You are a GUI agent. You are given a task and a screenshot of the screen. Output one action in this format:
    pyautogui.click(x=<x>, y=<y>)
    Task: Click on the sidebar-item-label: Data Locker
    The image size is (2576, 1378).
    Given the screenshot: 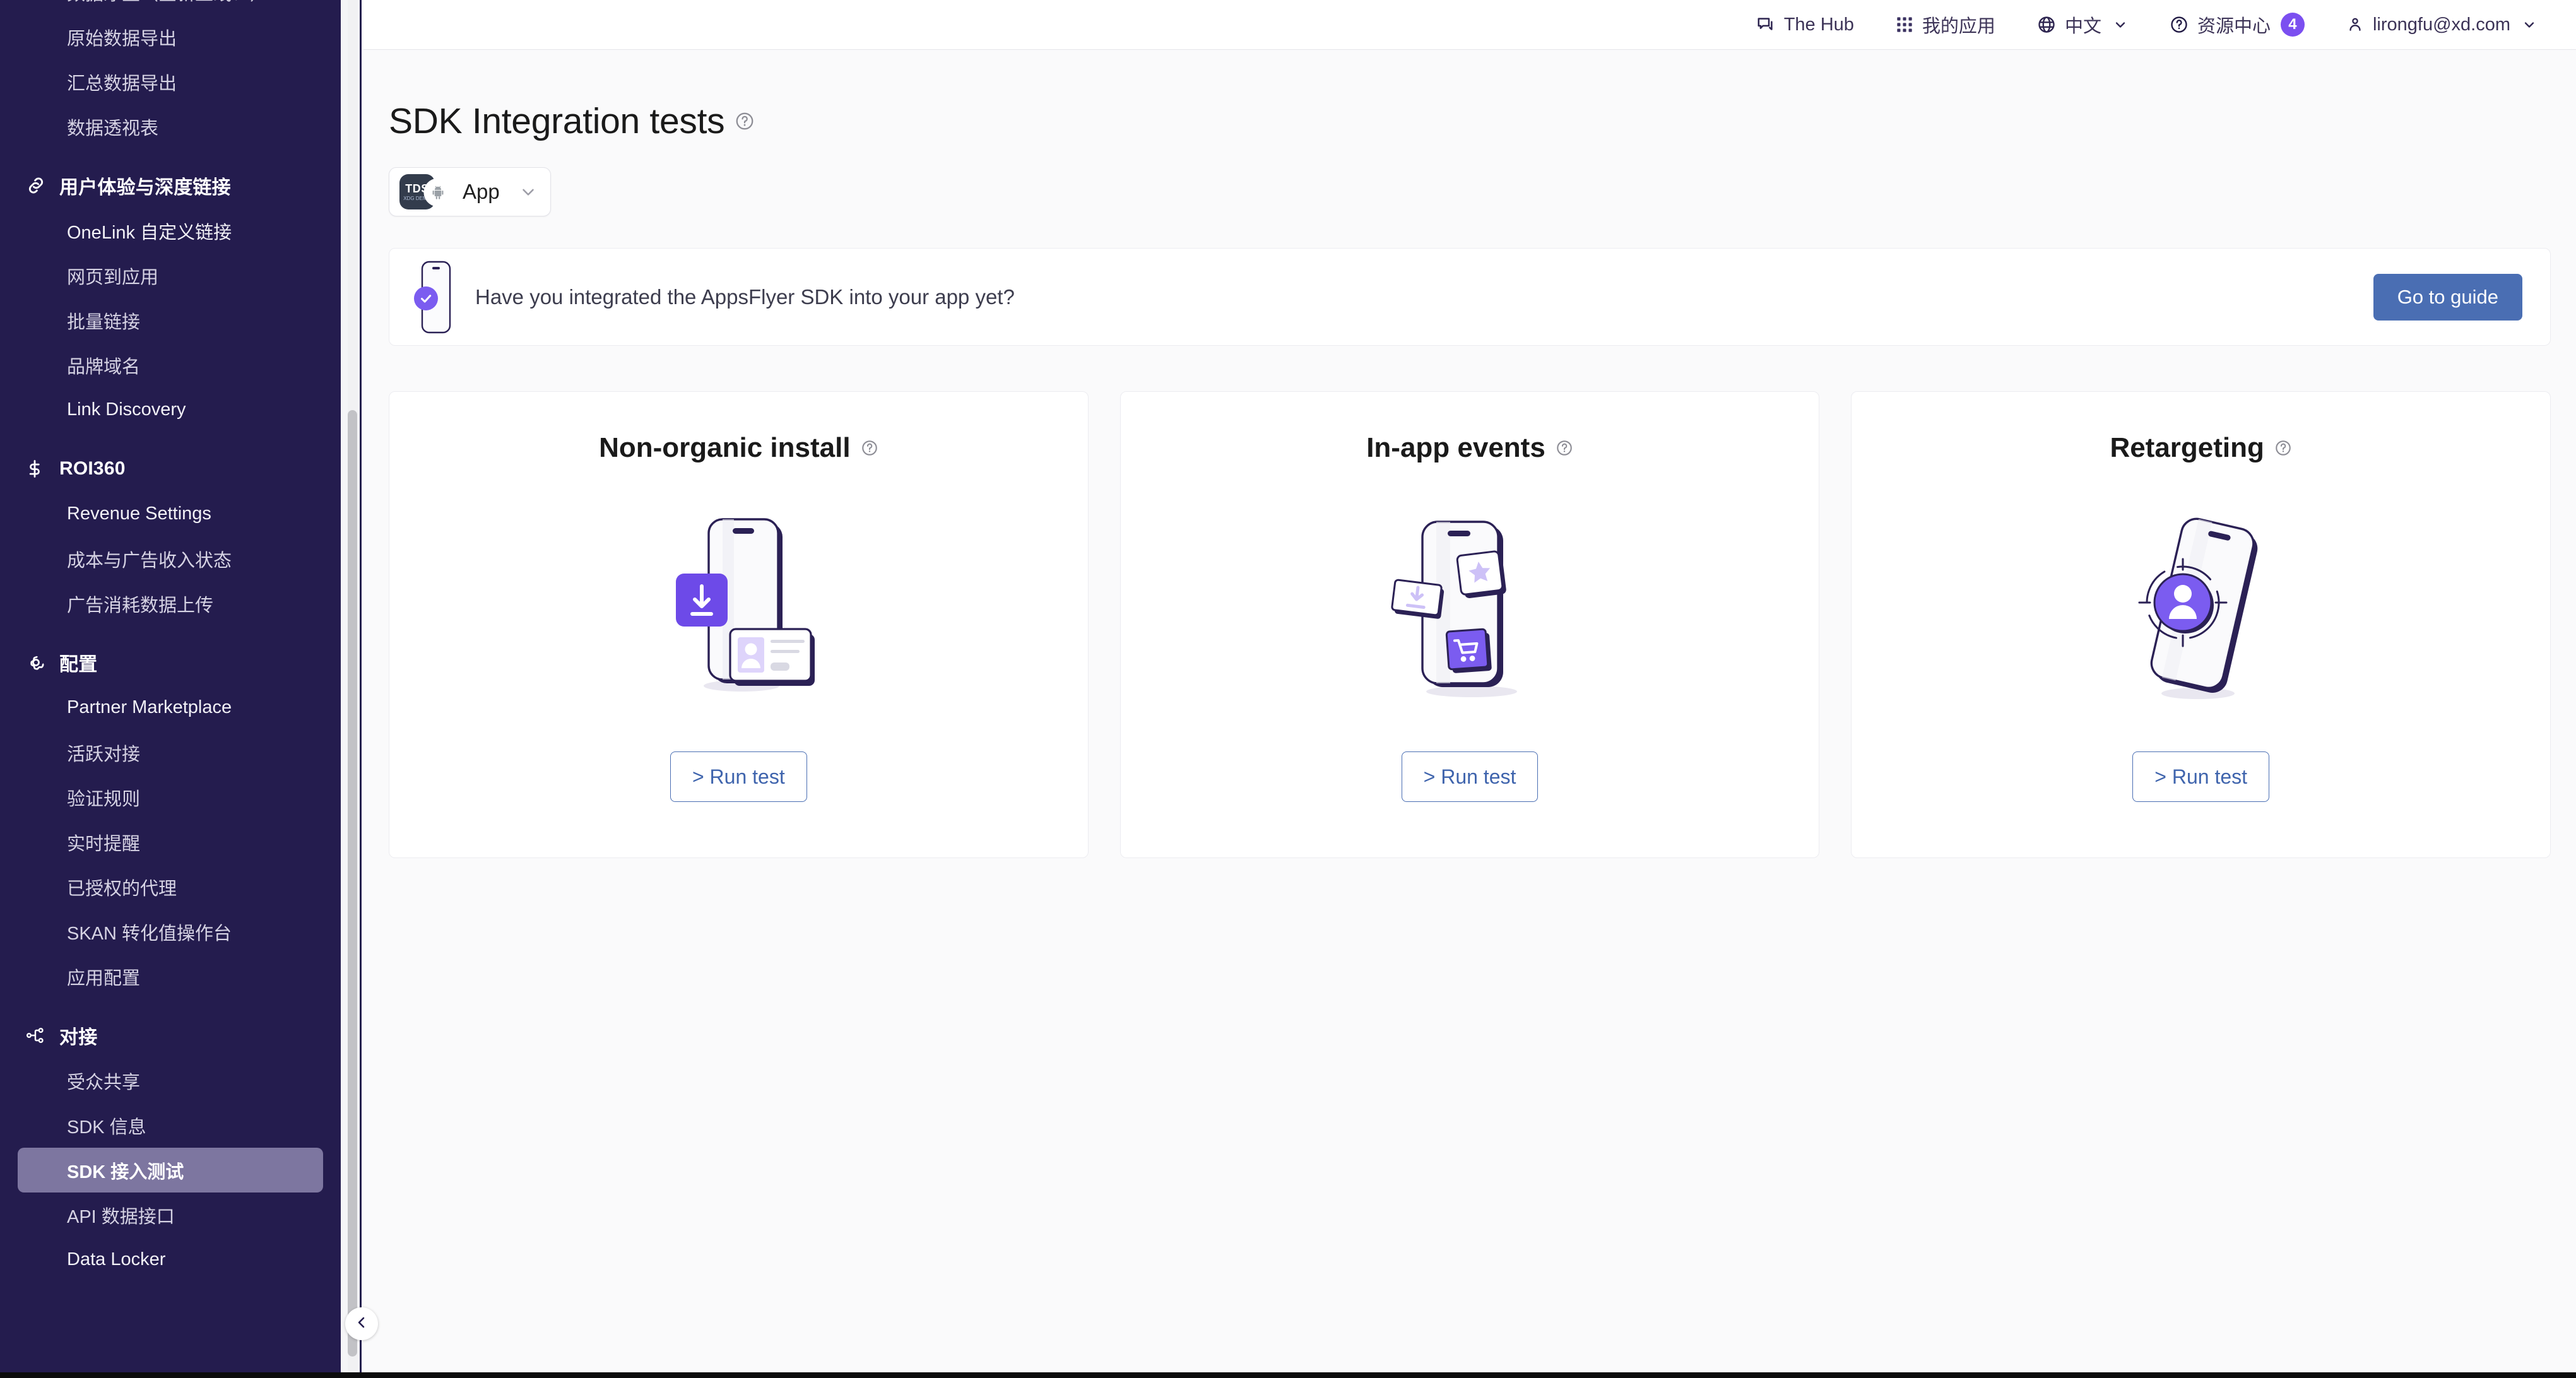 What is the action you would take?
    pyautogui.click(x=117, y=1259)
    